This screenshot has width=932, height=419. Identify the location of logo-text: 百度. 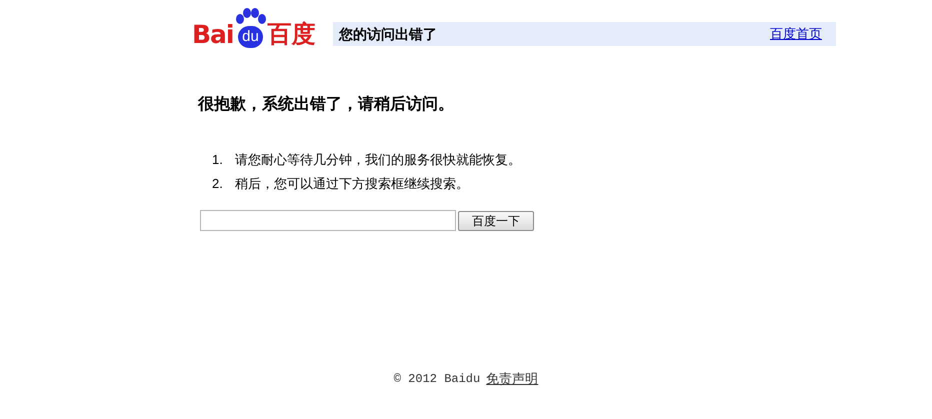
(292, 35).